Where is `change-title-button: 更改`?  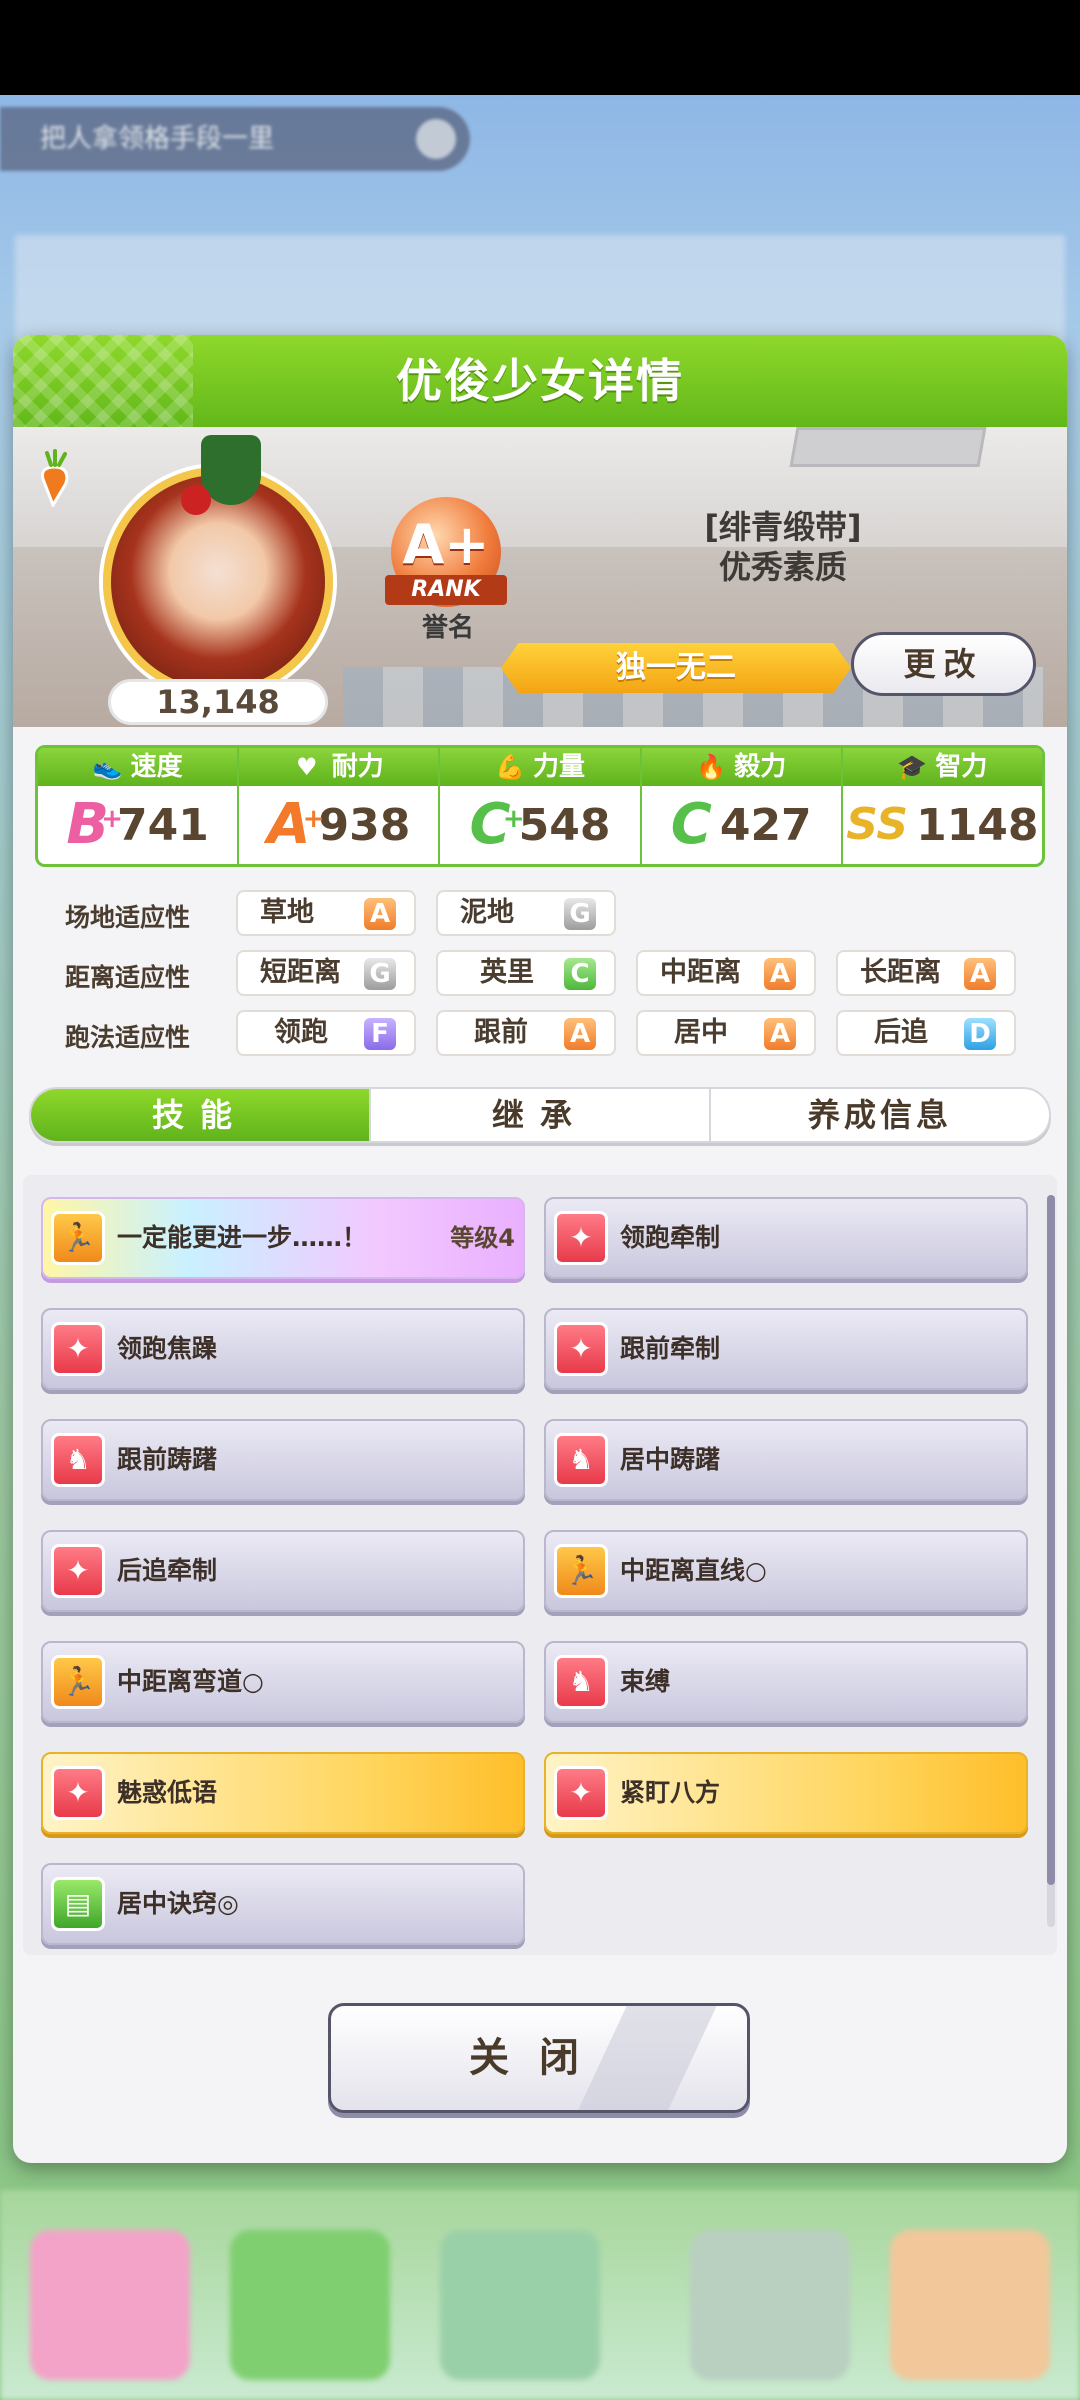
change-title-button: 更改 is located at coordinates (943, 664).